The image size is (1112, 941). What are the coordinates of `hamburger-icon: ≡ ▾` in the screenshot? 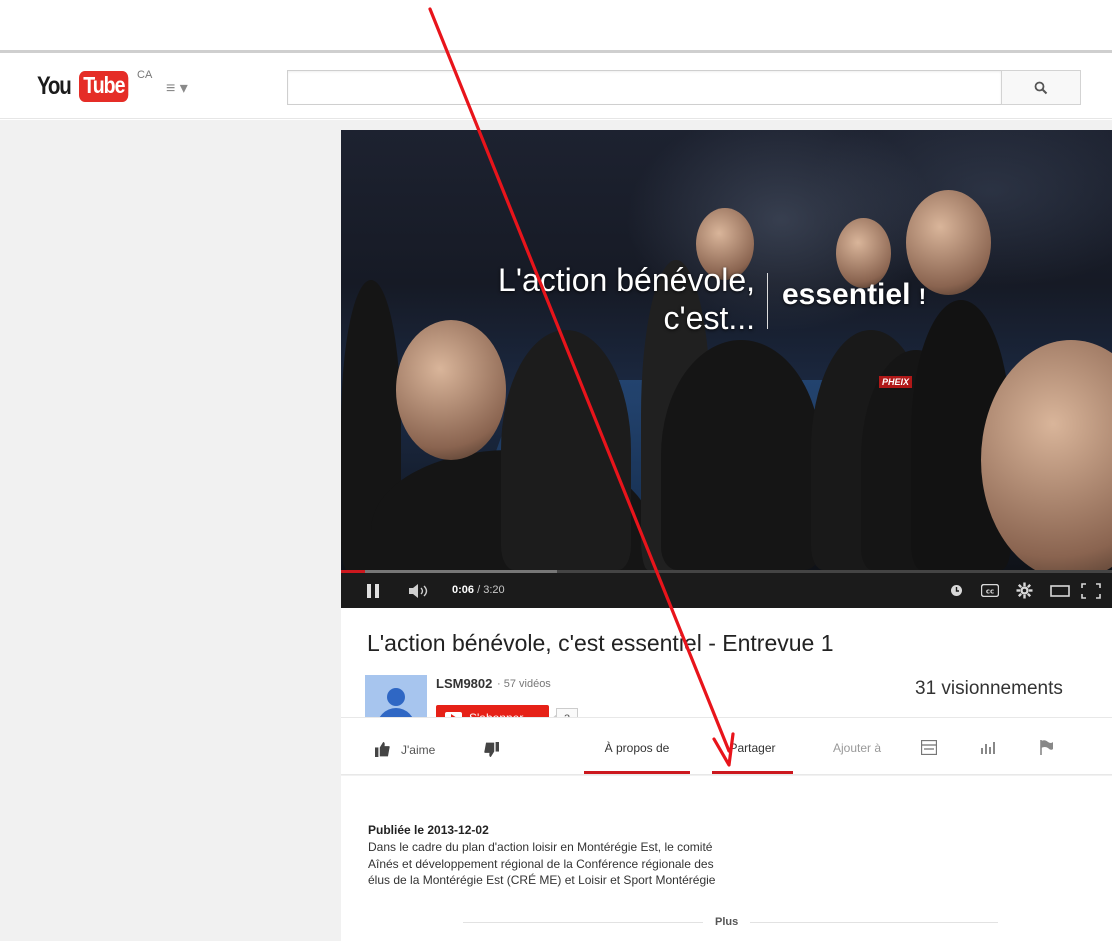 It's located at (177, 88).